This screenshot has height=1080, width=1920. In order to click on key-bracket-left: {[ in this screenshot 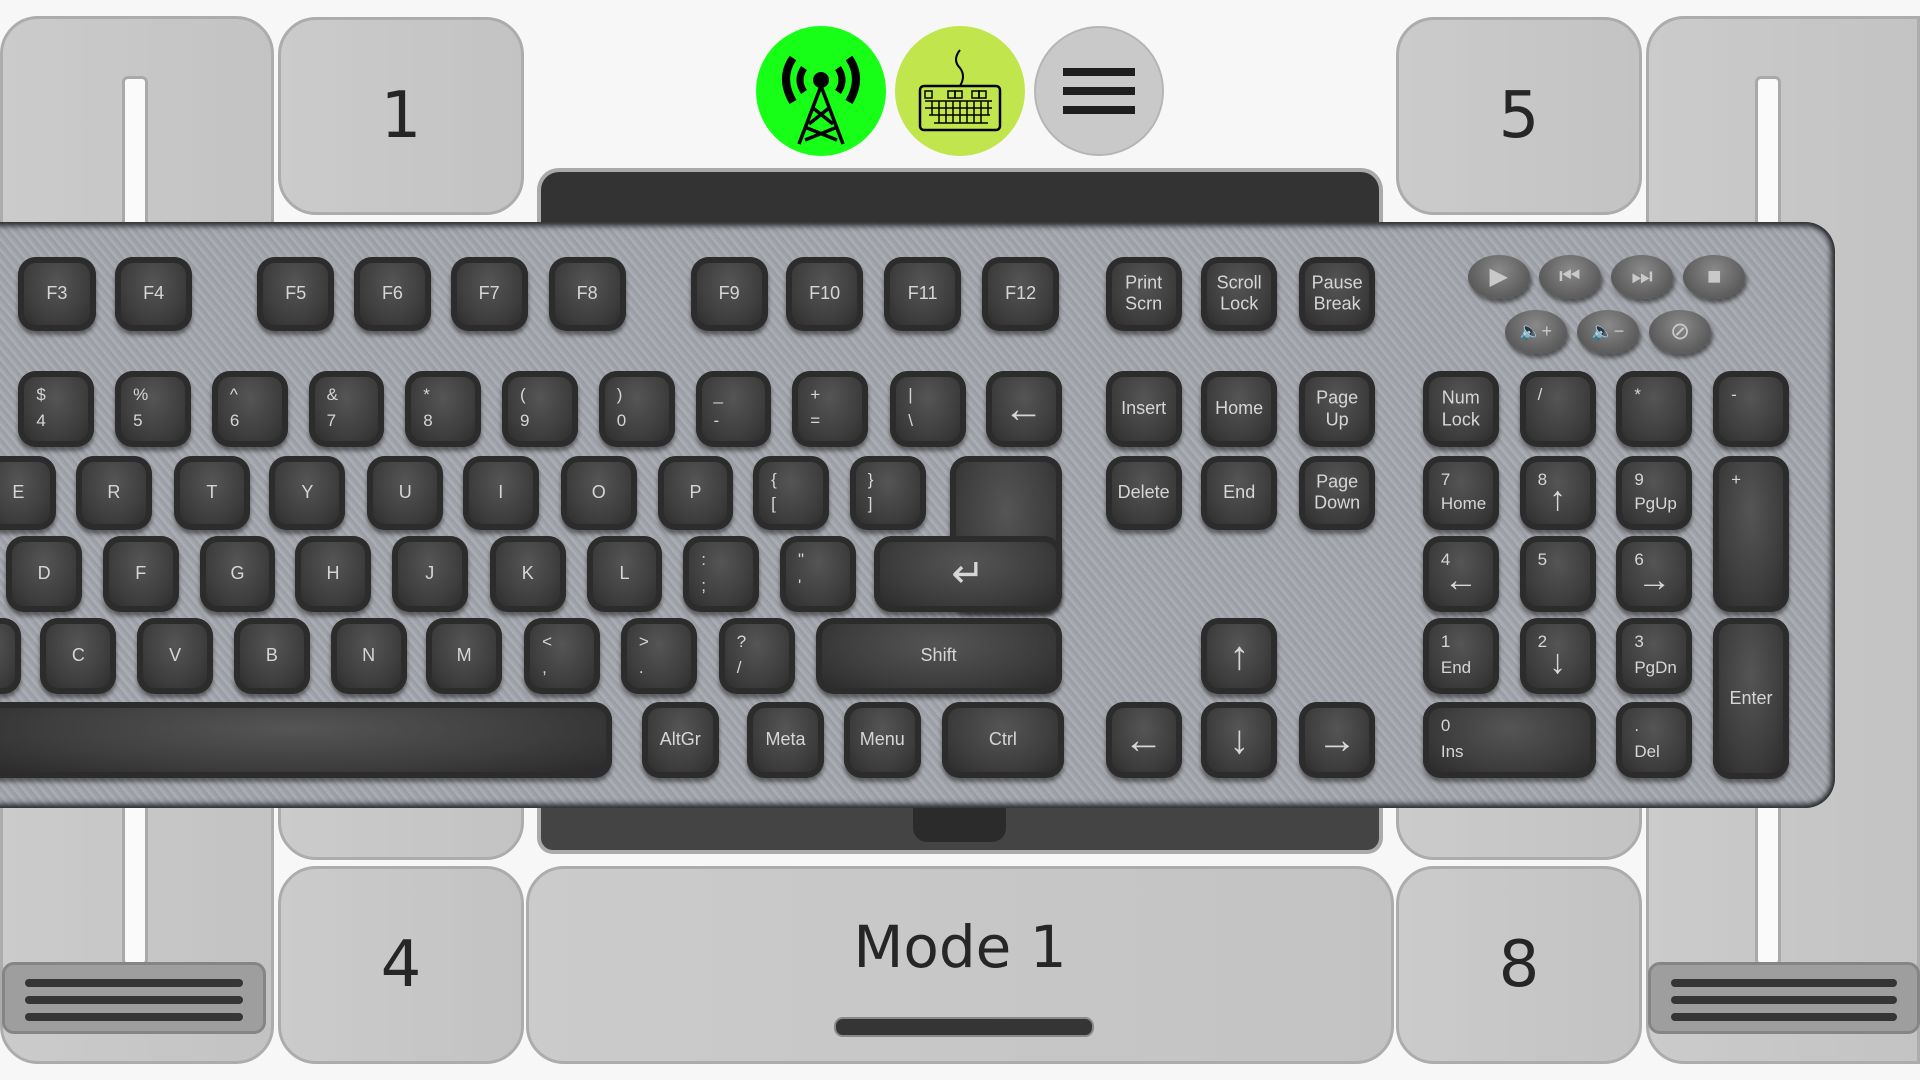, I will do `click(791, 493)`.